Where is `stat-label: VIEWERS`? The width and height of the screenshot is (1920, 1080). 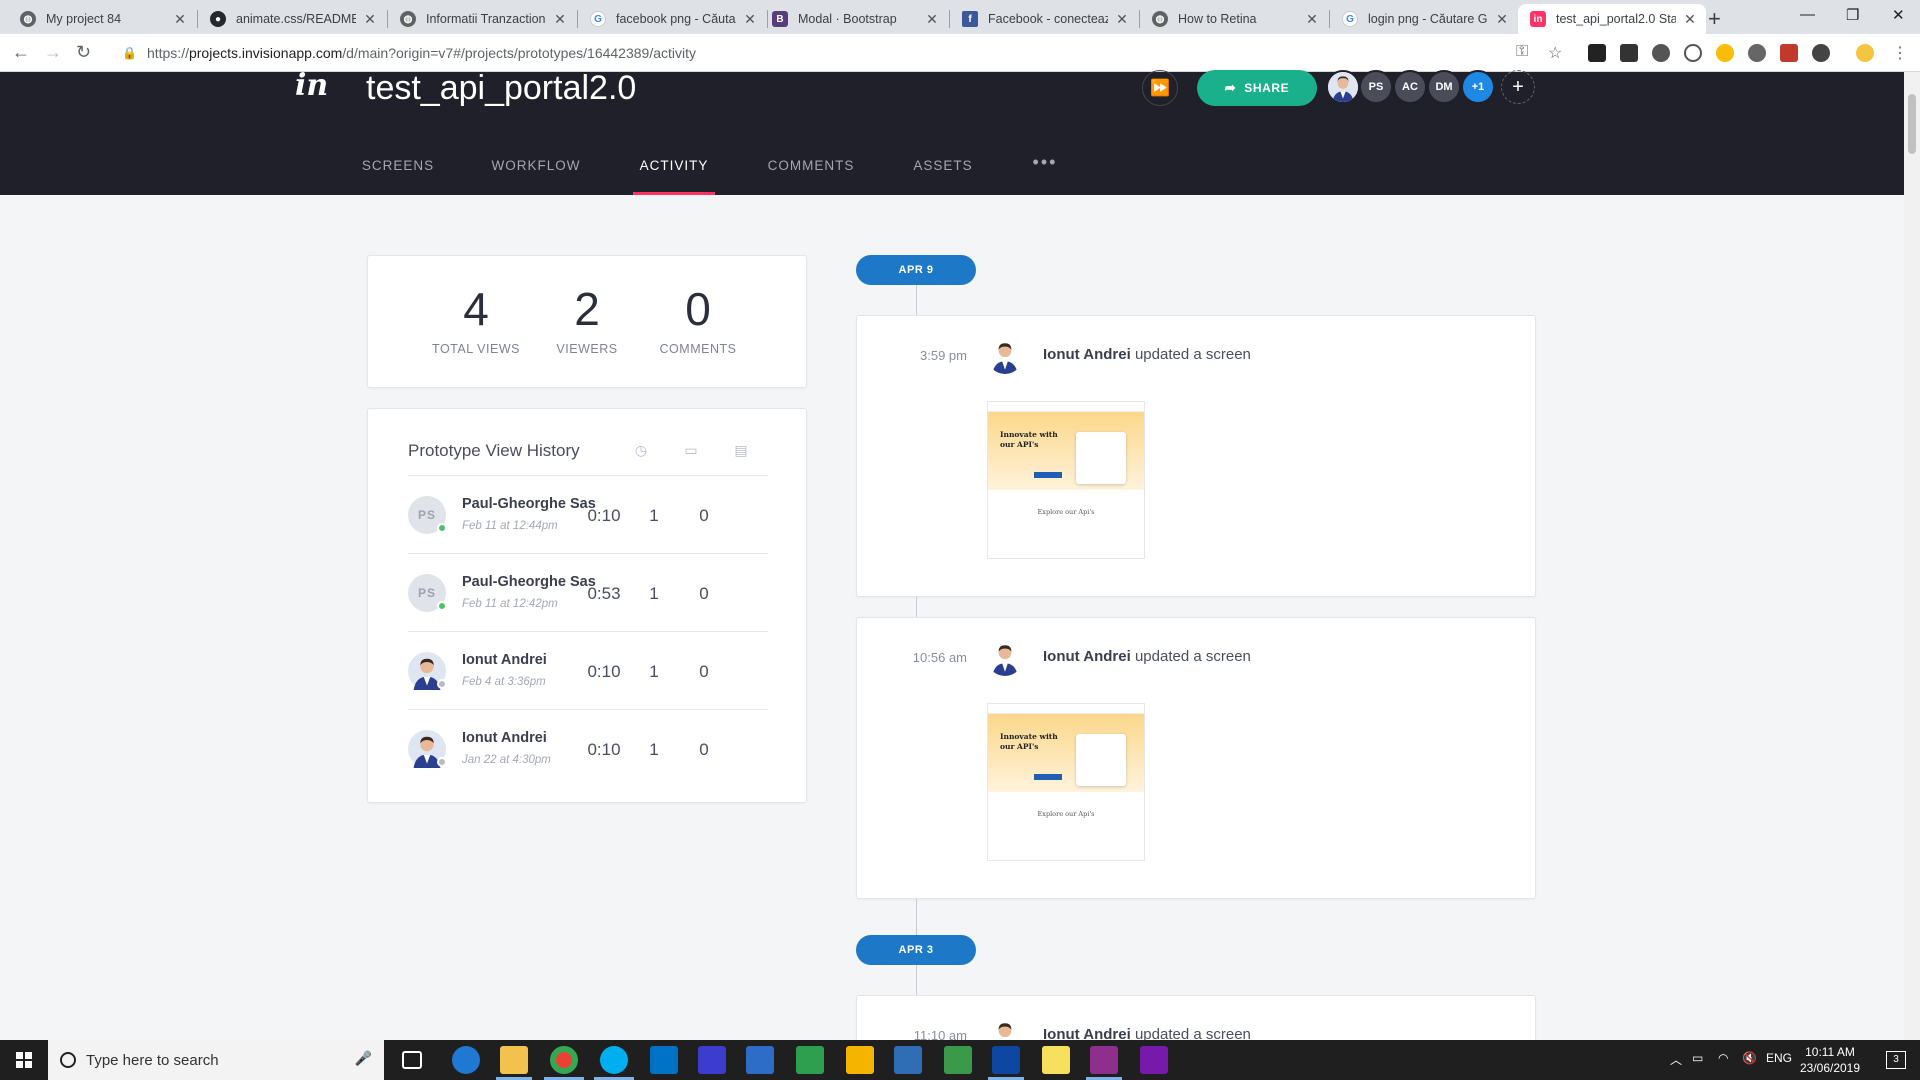
stat-label: VIEWERS is located at coordinates (587, 349).